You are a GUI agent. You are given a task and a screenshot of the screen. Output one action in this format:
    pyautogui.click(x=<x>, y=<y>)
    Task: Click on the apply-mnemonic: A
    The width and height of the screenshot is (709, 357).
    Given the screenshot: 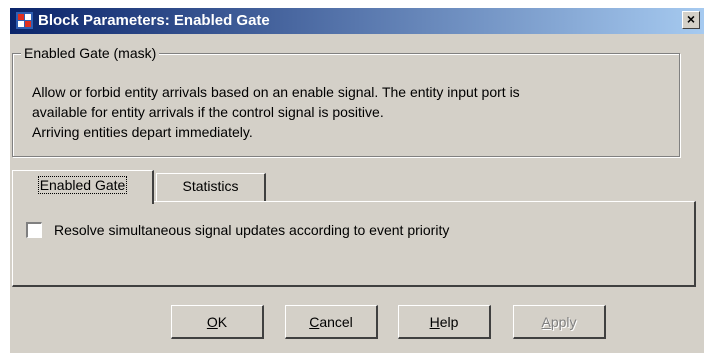 What is the action you would take?
    pyautogui.click(x=546, y=321)
    